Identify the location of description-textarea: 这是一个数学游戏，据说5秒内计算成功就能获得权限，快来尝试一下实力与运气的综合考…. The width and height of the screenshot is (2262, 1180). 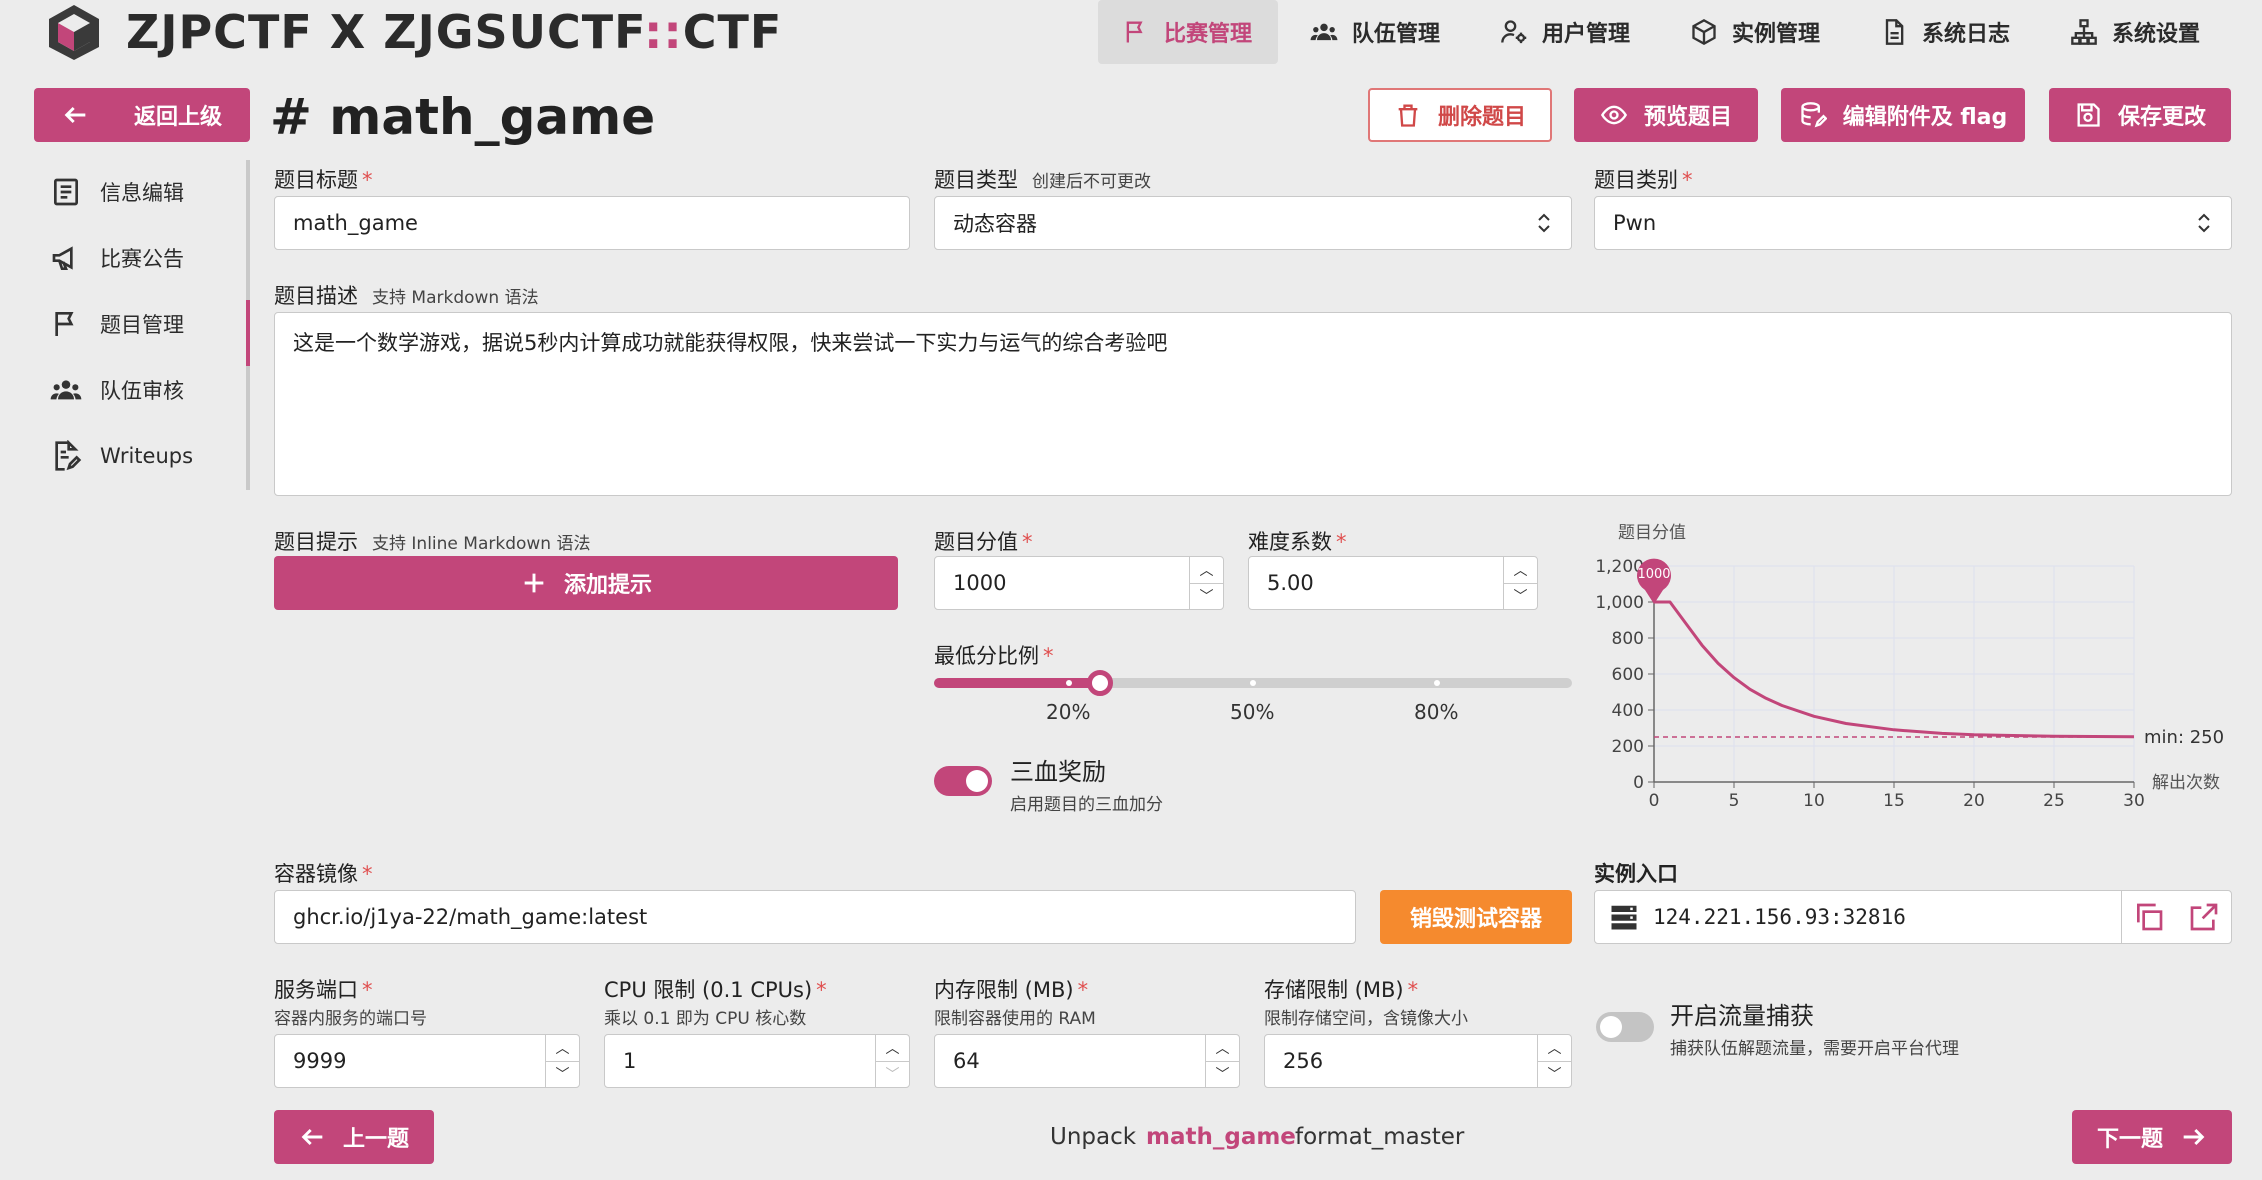
(1253, 404).